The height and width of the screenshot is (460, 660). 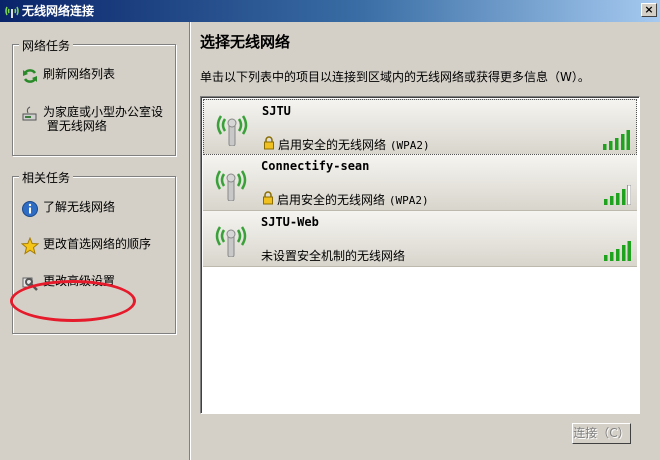 What do you see at coordinates (315, 166) in the screenshot?
I see `network-name: Connectify-sean` at bounding box center [315, 166].